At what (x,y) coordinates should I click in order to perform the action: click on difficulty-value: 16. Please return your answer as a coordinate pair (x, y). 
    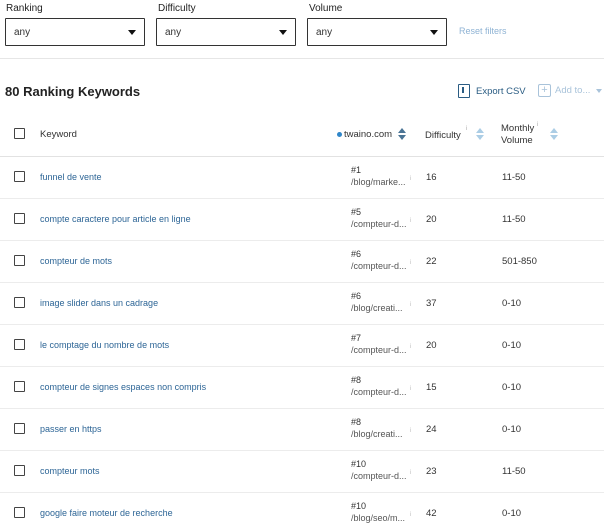
    Looking at the image, I should click on (431, 177).